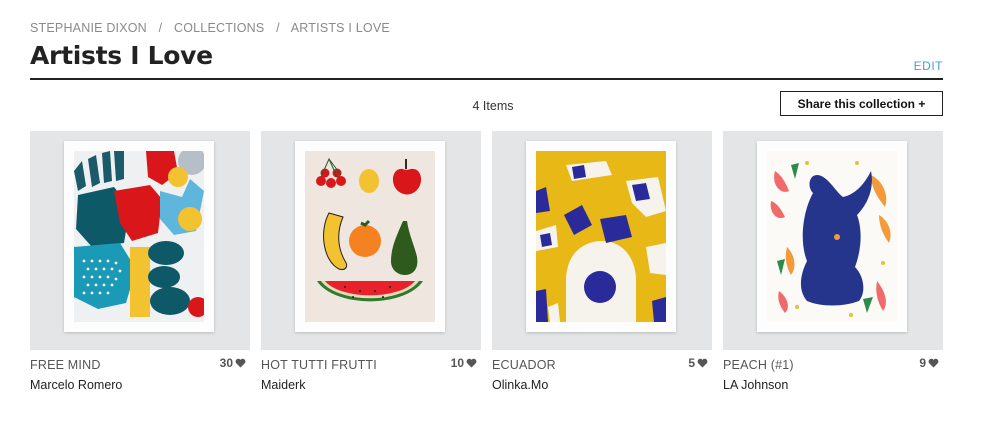 The width and height of the screenshot is (986, 421). I want to click on artist-name: LA Johnson, so click(755, 385).